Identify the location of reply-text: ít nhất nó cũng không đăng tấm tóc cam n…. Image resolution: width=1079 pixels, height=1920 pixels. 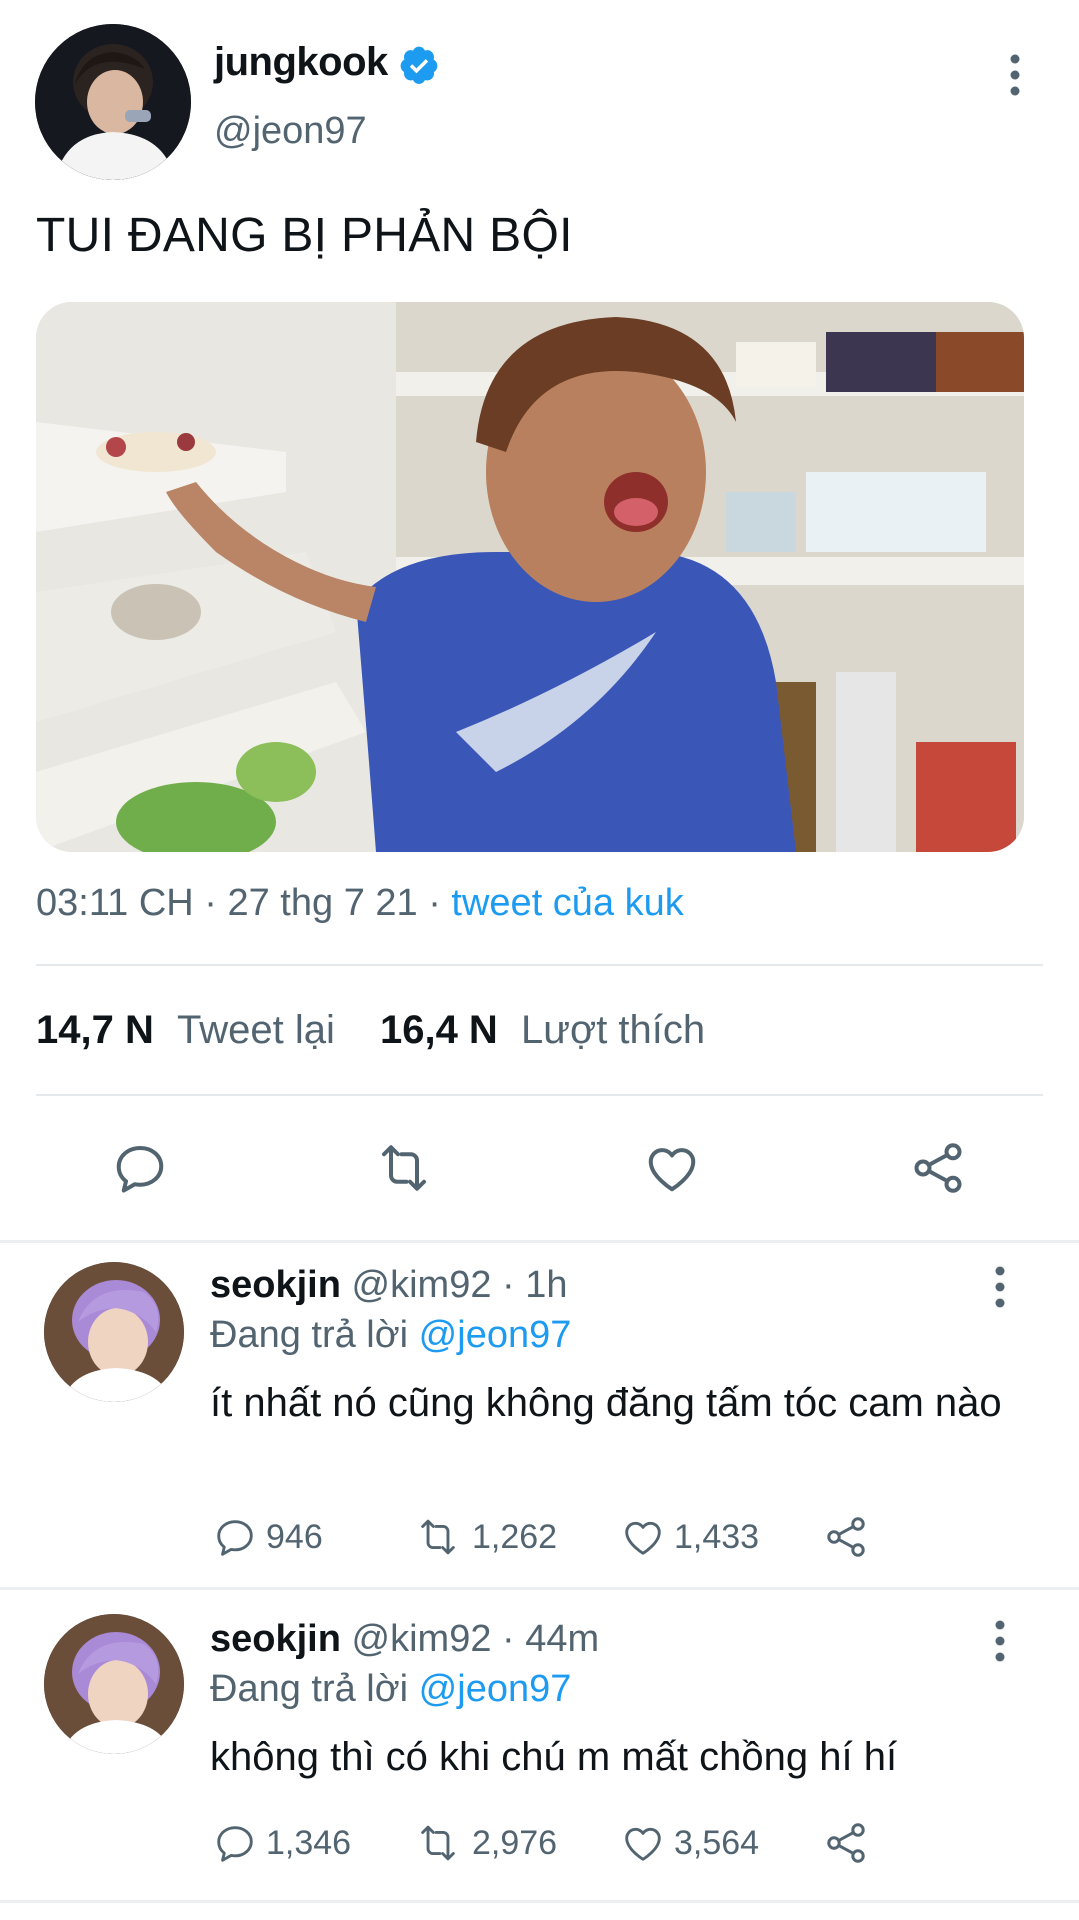
(606, 1403).